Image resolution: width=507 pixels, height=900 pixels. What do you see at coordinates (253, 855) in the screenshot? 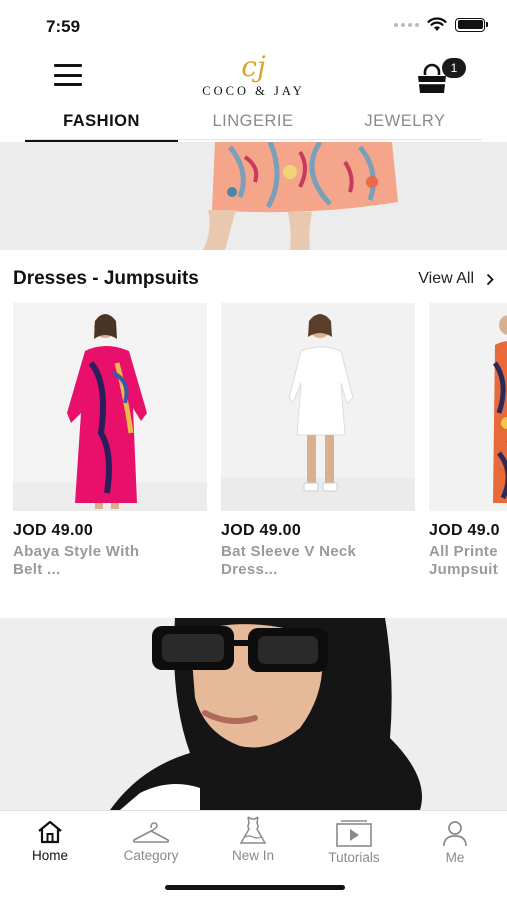
I see `nav-new-in-label: New In` at bounding box center [253, 855].